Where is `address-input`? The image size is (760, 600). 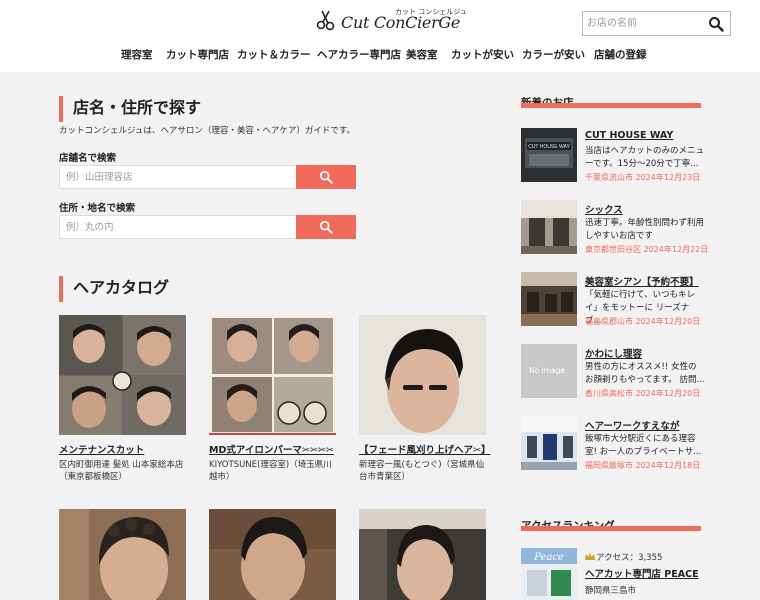
address-input is located at coordinates (178, 227).